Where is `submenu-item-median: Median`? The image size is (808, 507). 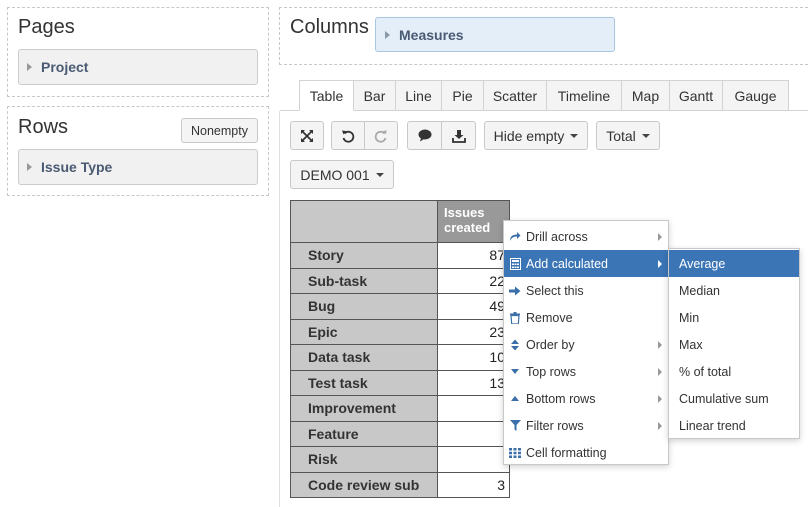
submenu-item-median: Median is located at coordinates (734, 290).